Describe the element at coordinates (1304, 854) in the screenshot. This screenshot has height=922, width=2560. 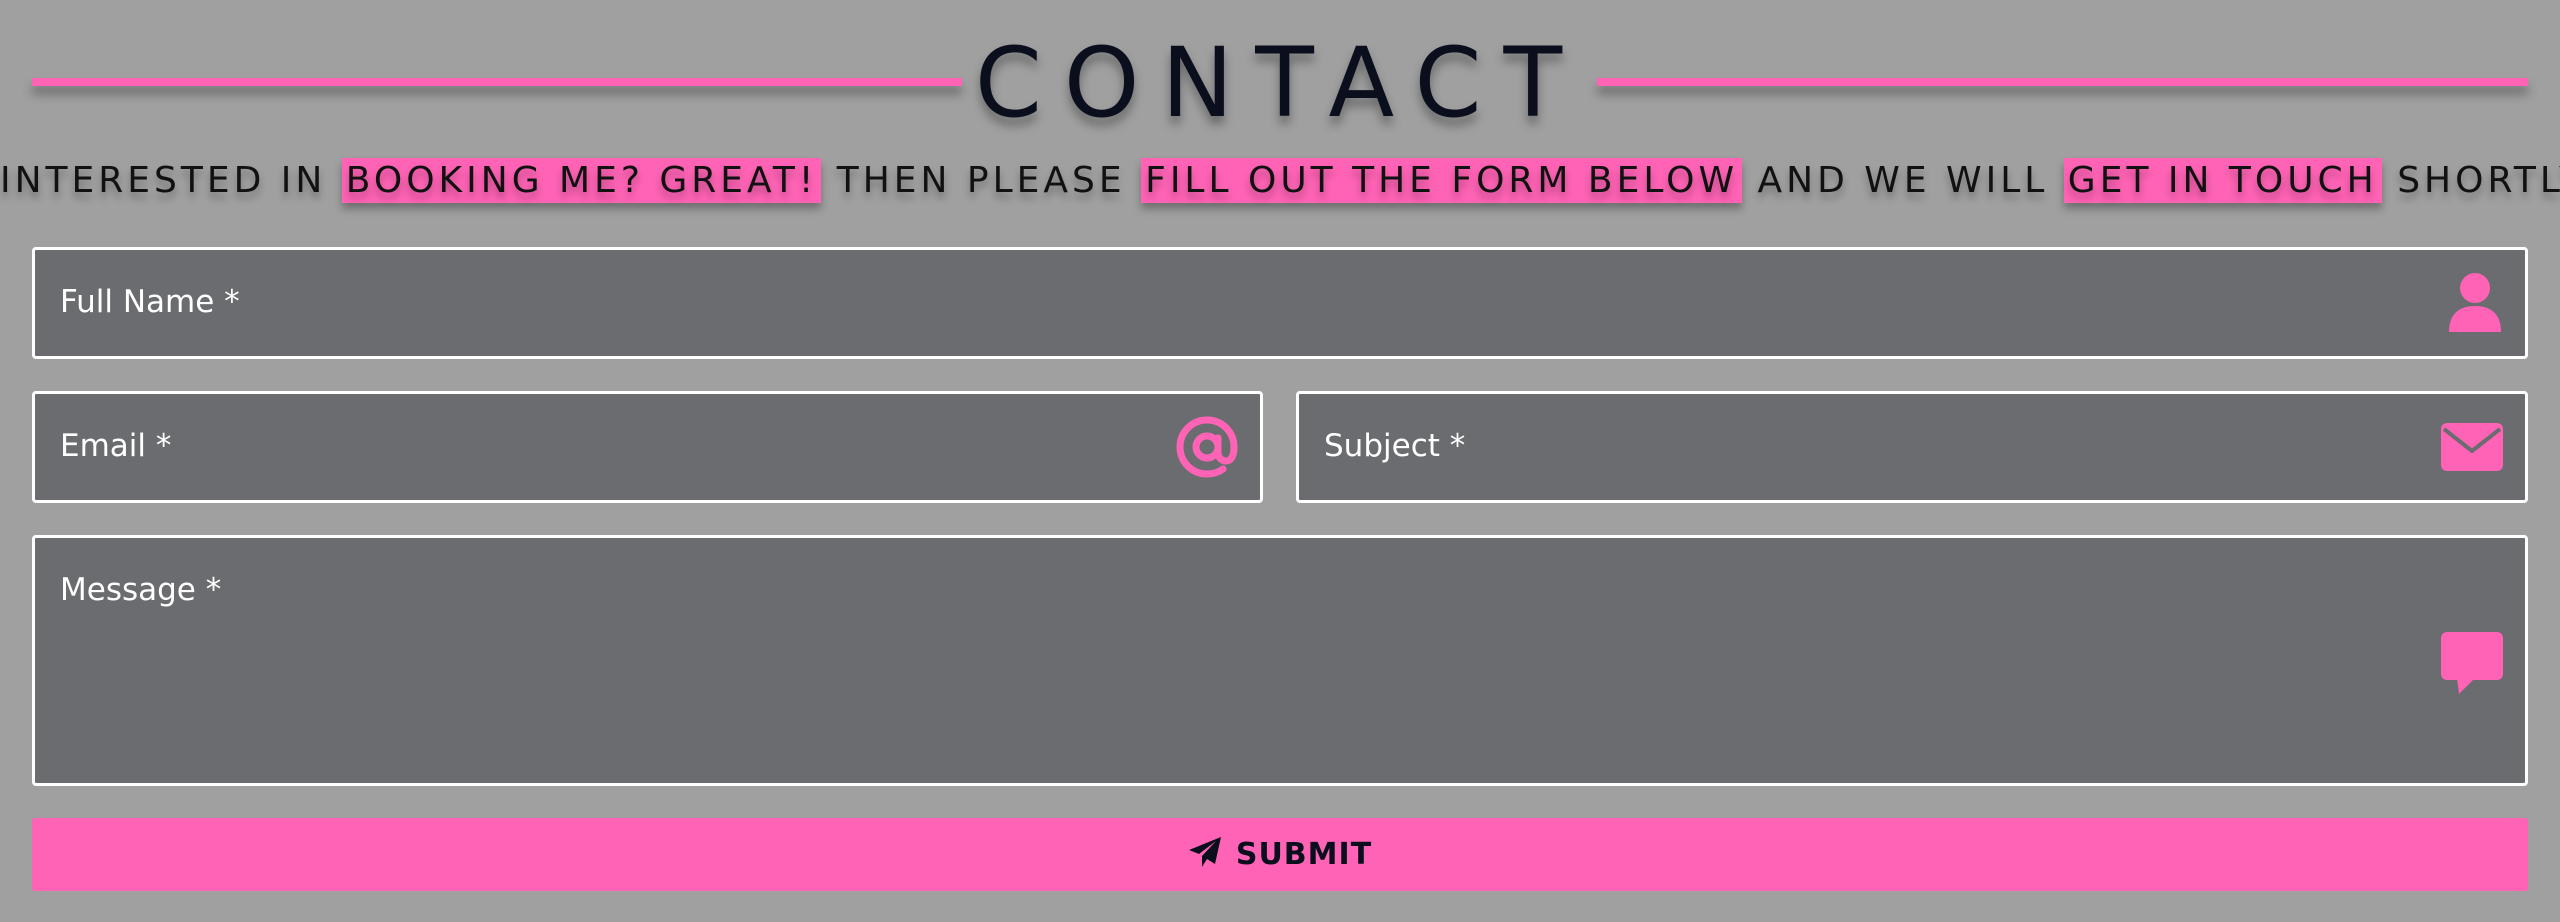
I see `submit-label: SUBMIT` at that location.